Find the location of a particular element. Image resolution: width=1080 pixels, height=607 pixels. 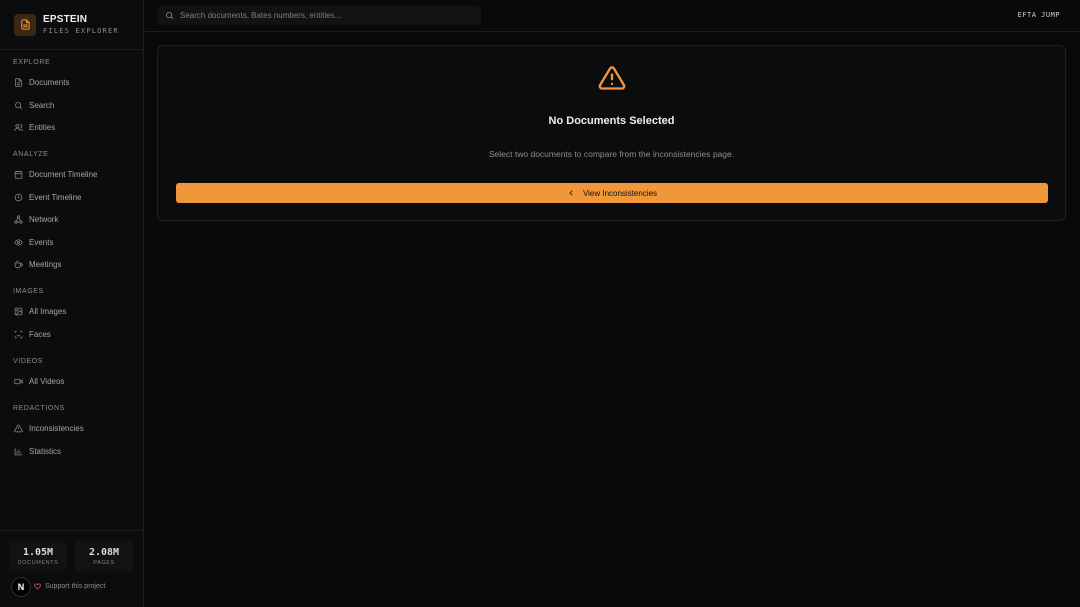

topbar: EFTA JUMP is located at coordinates (612, 16).